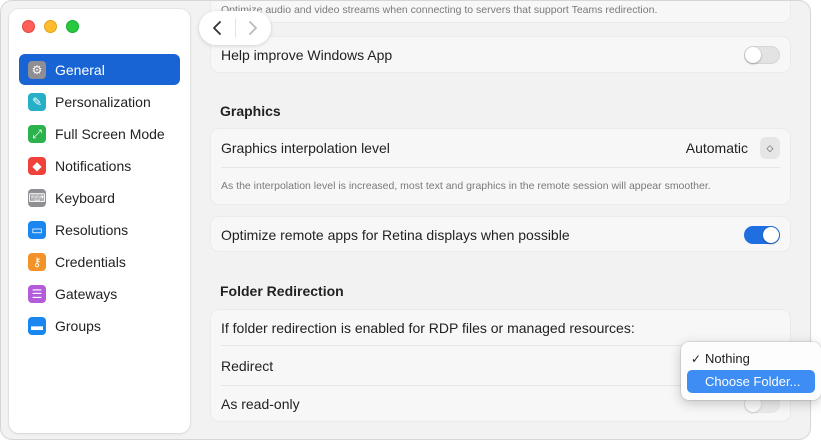 The width and height of the screenshot is (821, 442). I want to click on sidebar-item-credentials: ⚷ Credentials, so click(99, 261).